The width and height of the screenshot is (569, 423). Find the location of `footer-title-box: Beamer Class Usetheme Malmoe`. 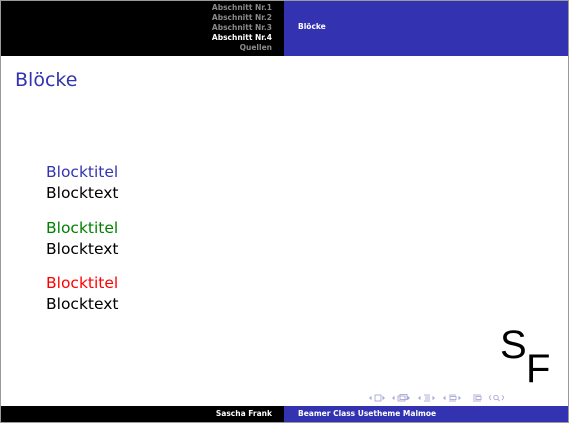

footer-title-box: Beamer Class Usetheme Malmoe is located at coordinates (426, 414).